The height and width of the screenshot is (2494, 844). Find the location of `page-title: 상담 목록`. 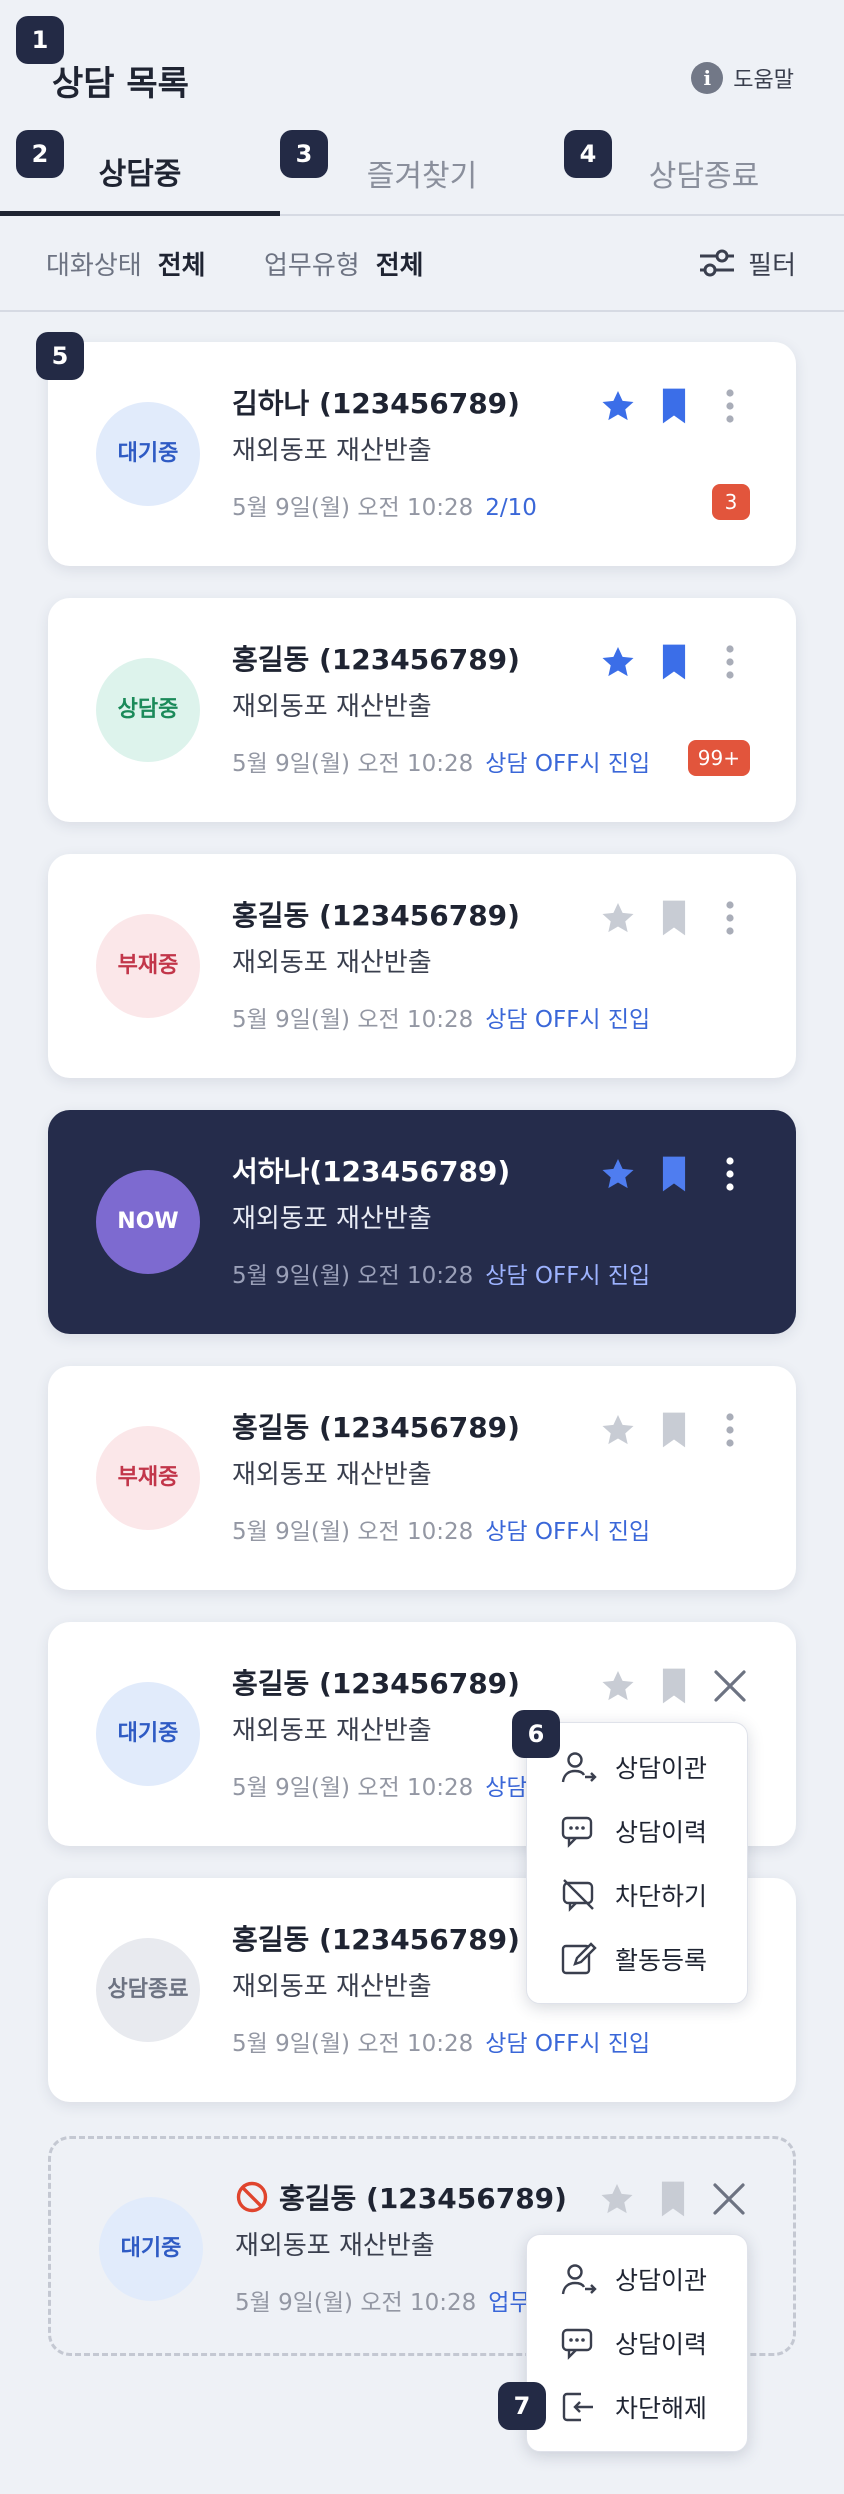

page-title: 상담 목록 is located at coordinates (120, 84).